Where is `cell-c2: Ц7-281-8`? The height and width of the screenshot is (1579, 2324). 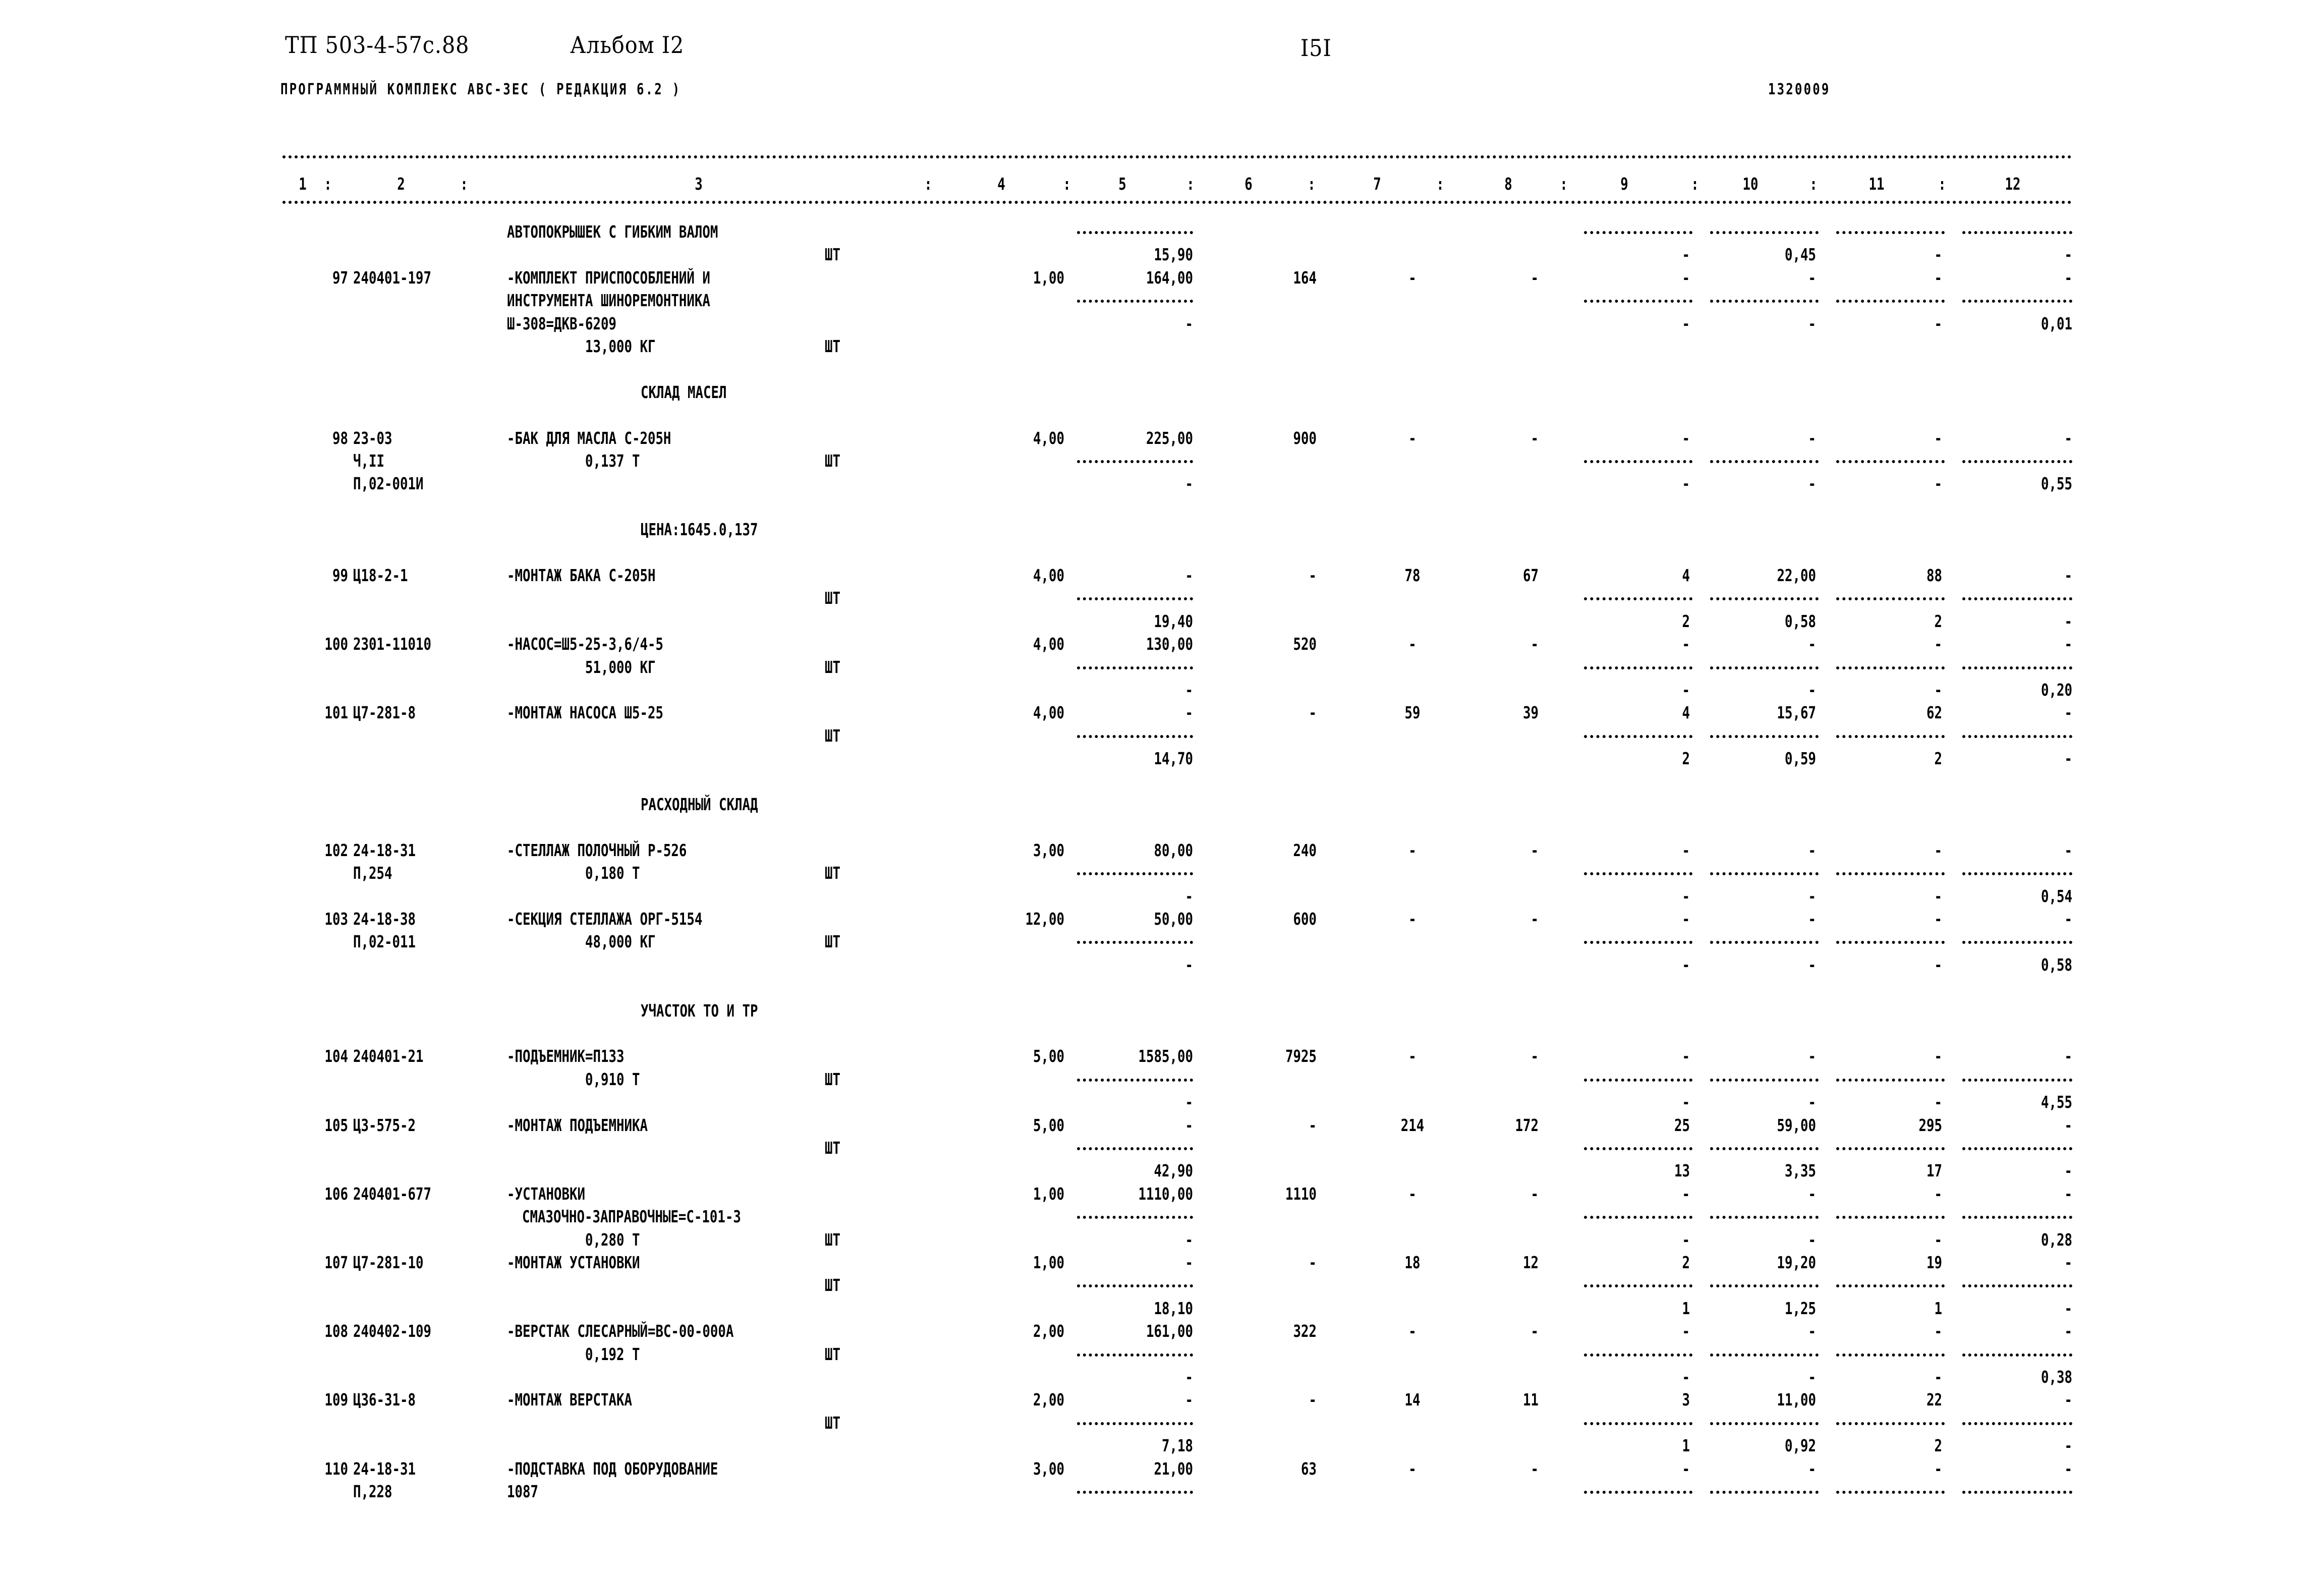
cell-c2: Ц7-281-8 is located at coordinates (384, 713).